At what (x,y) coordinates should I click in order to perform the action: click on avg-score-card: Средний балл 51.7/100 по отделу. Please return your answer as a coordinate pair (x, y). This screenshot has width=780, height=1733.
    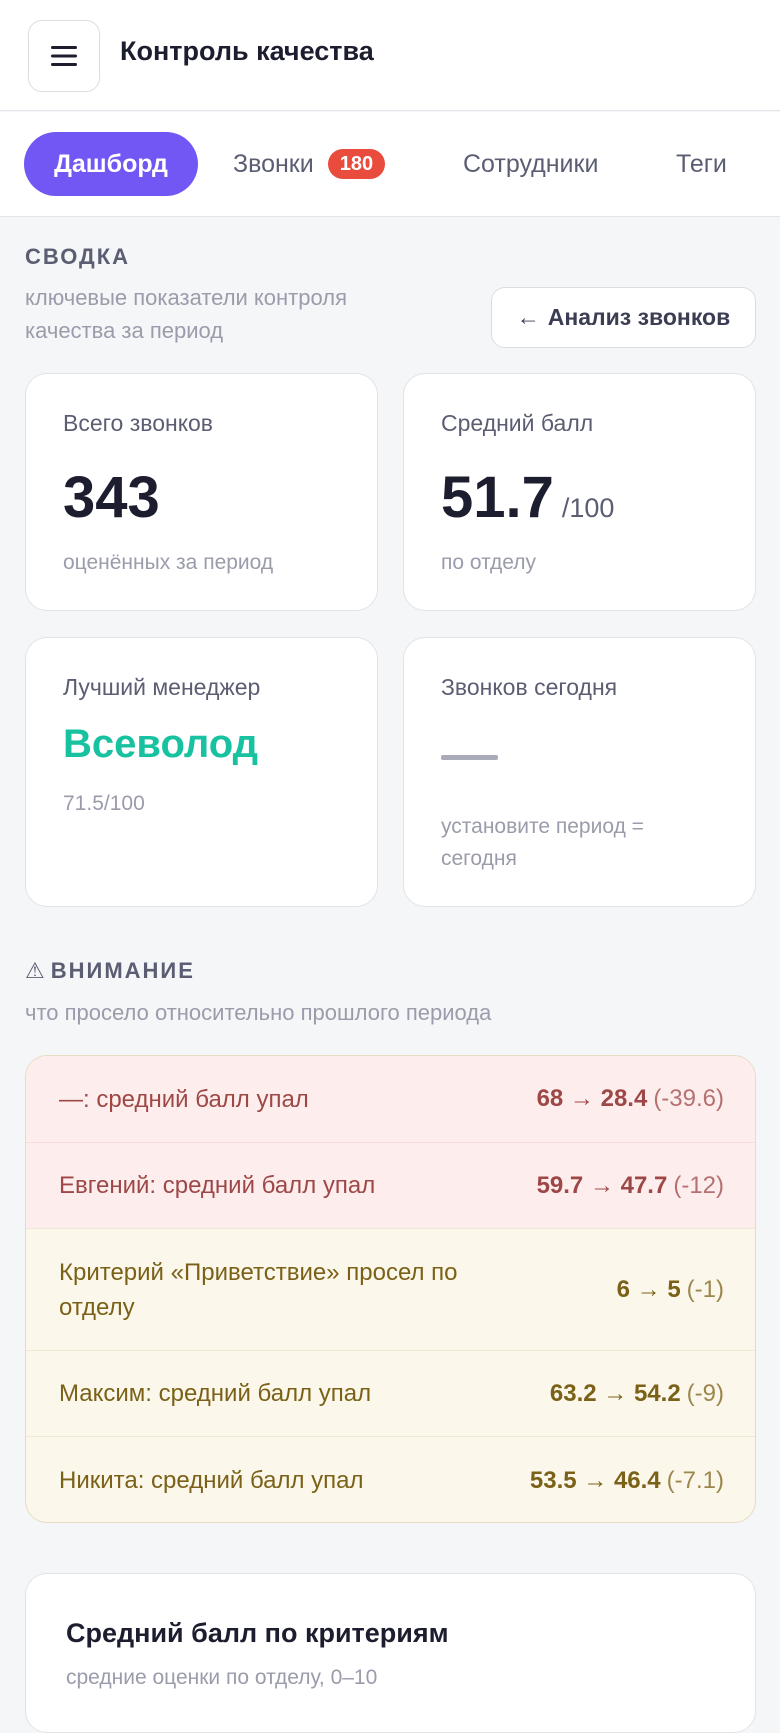
    Looking at the image, I should click on (579, 492).